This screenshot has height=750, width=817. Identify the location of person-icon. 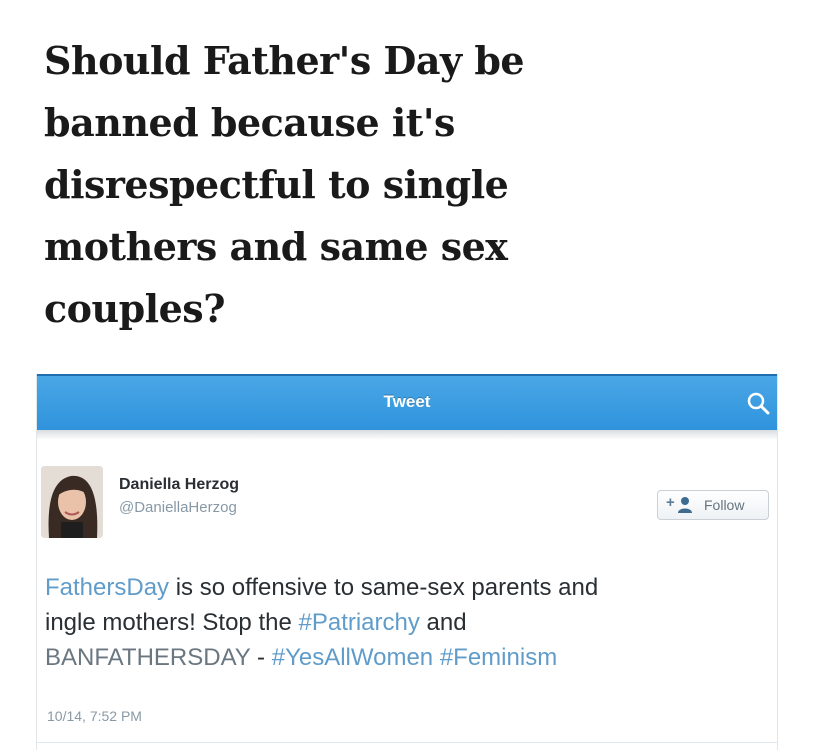
(685, 505).